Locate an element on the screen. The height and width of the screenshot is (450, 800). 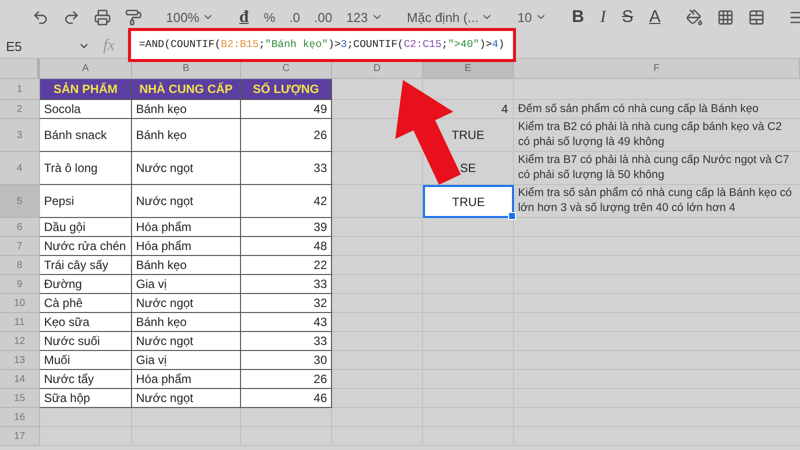
table-cell: Socola is located at coordinates (86, 109).